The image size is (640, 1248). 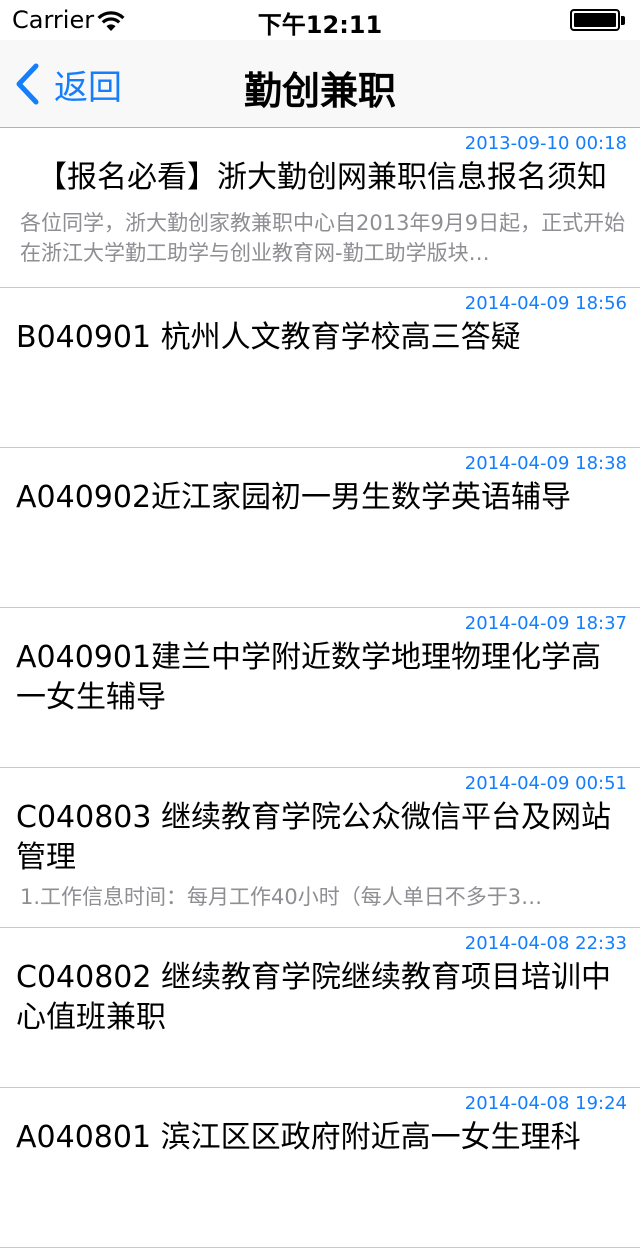 I want to click on item-title: C040803 继续教育学院公众微信平台及网站管理, so click(x=314, y=837).